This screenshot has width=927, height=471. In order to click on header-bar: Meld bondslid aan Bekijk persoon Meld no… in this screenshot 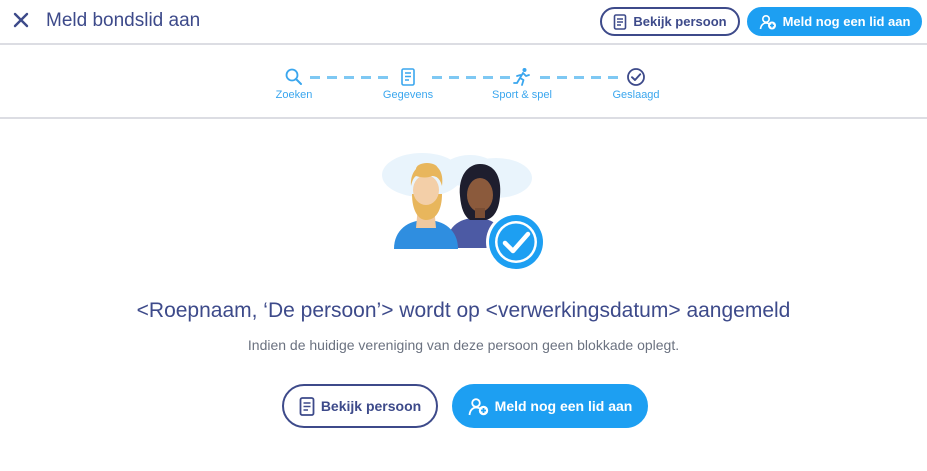, I will do `click(463, 22)`.